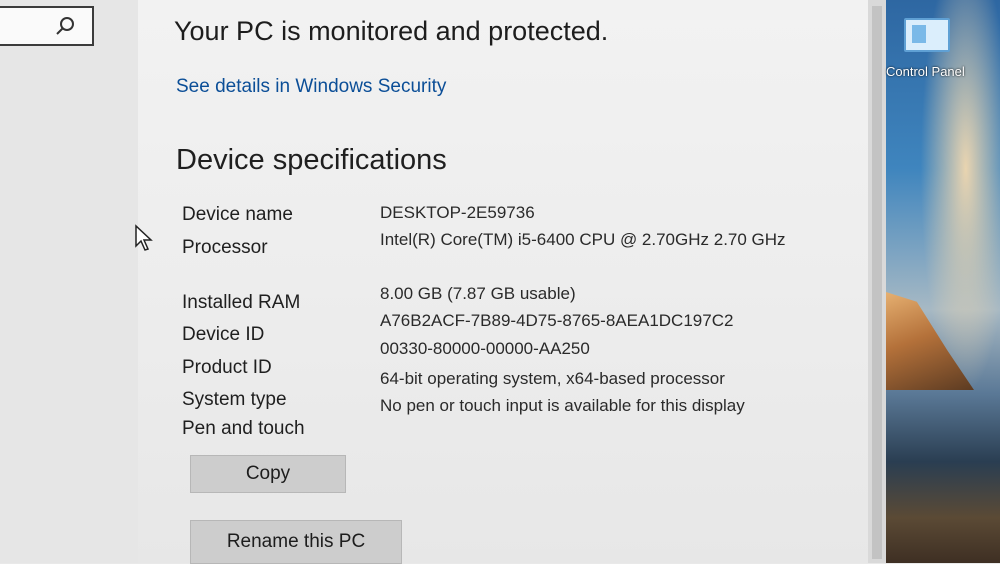 The height and width of the screenshot is (564, 1000). Describe the element at coordinates (311, 160) in the screenshot. I see `device-specifications-heading: Device specifications` at that location.